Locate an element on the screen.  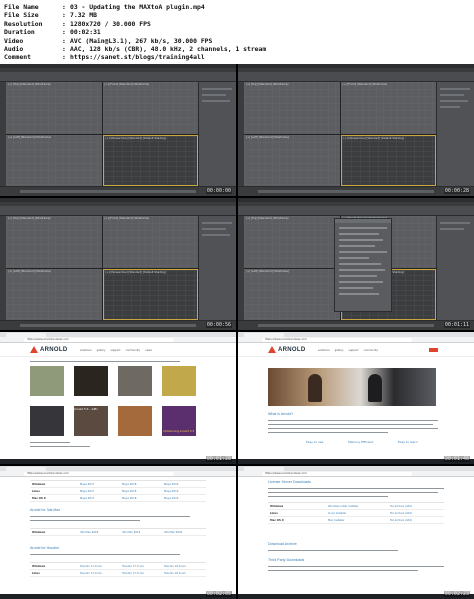
download-link: Linux Installer is located at coordinates (337, 513).